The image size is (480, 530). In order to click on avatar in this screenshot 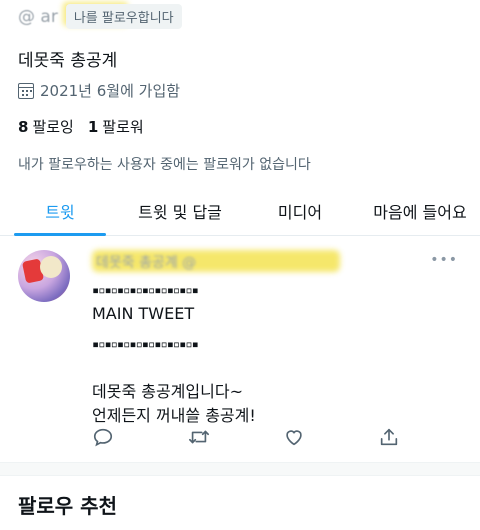, I will do `click(44, 276)`.